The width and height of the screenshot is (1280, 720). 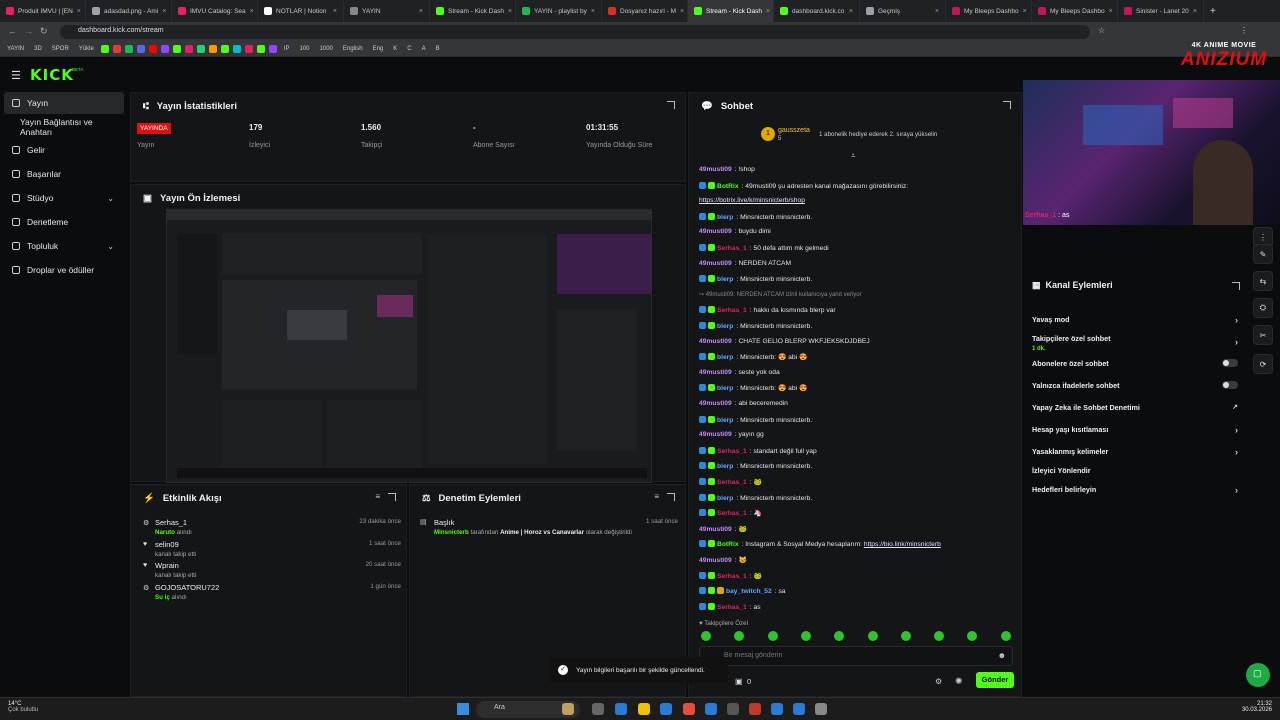 I want to click on chat-message: 49musti09: 🐱, so click(x=859, y=560).